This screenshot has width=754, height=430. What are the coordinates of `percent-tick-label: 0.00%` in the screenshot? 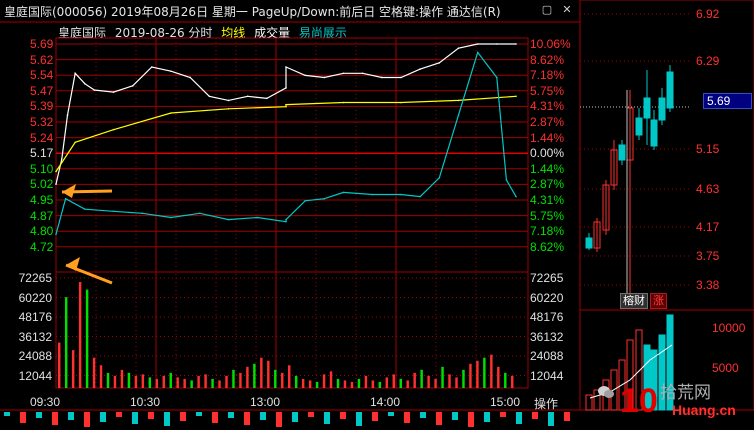 It's located at (547, 153).